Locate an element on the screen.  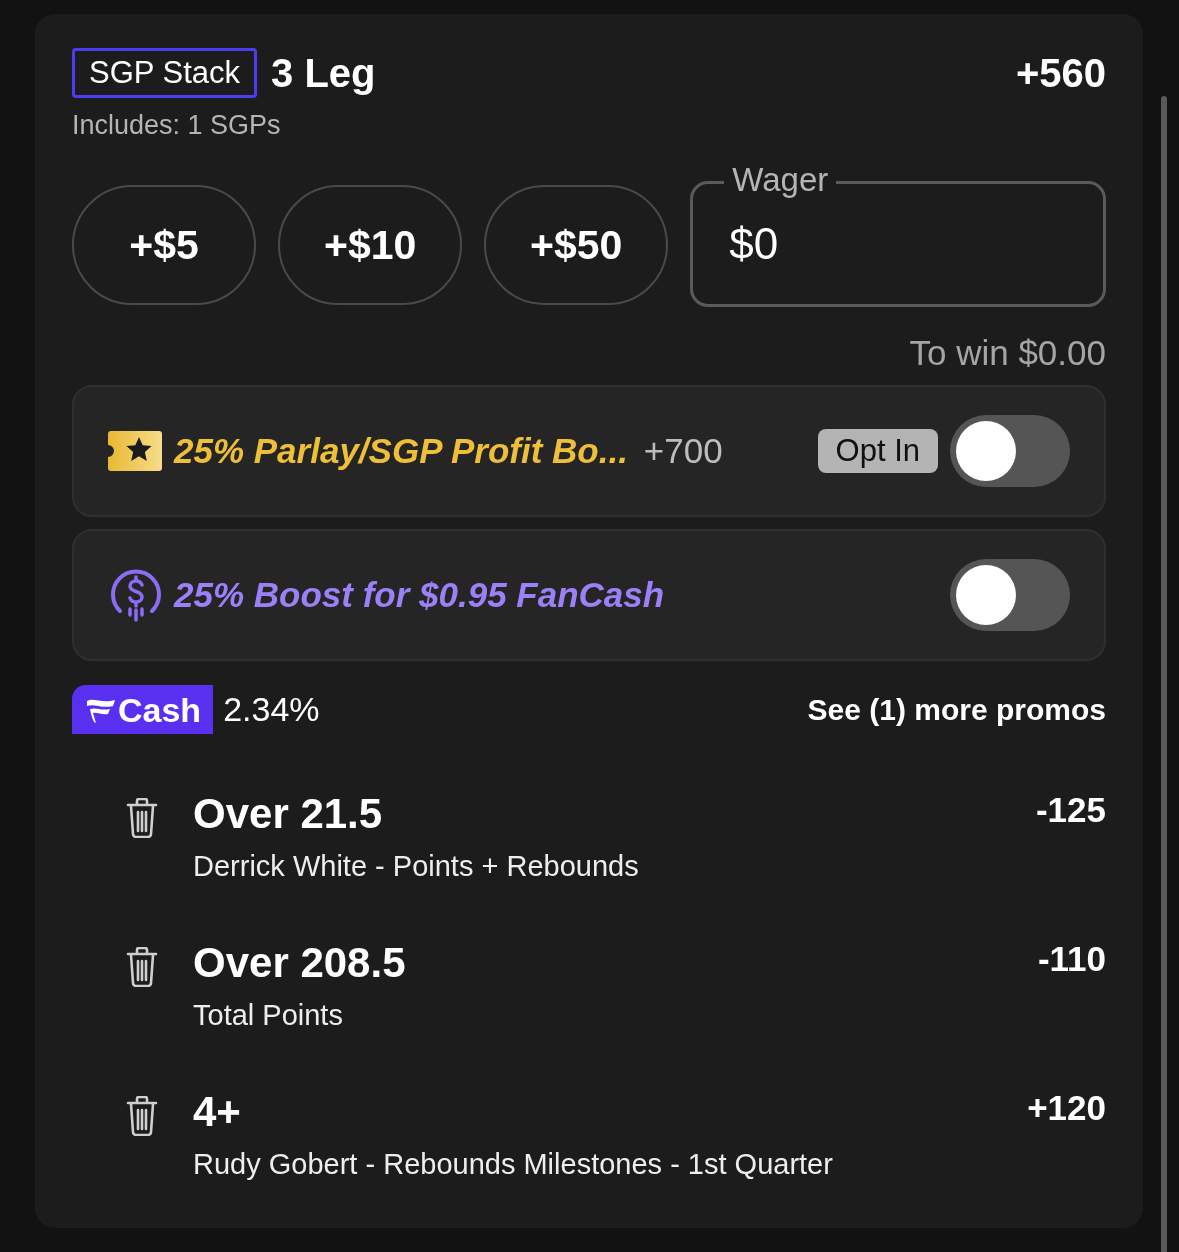
total-odds: +560 is located at coordinates (1060, 73).